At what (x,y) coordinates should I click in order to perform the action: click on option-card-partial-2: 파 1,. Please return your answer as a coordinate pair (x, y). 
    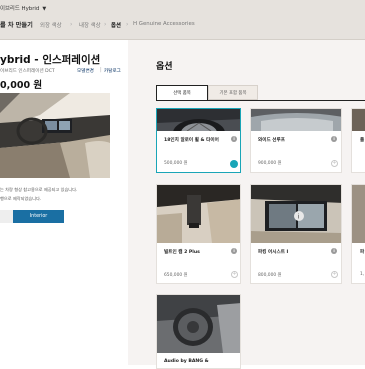
    Looking at the image, I should click on (358, 234).